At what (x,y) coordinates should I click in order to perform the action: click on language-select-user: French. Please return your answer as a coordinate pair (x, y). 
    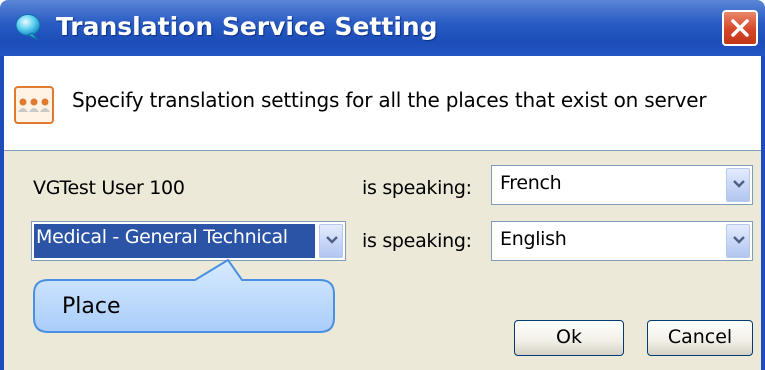
    Looking at the image, I should click on (622, 185).